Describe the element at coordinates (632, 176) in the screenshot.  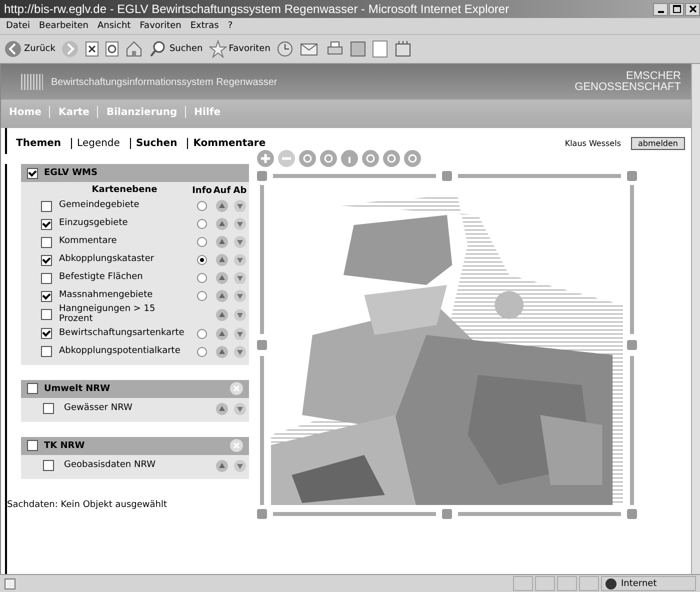
I see `pan-northeast-icon` at that location.